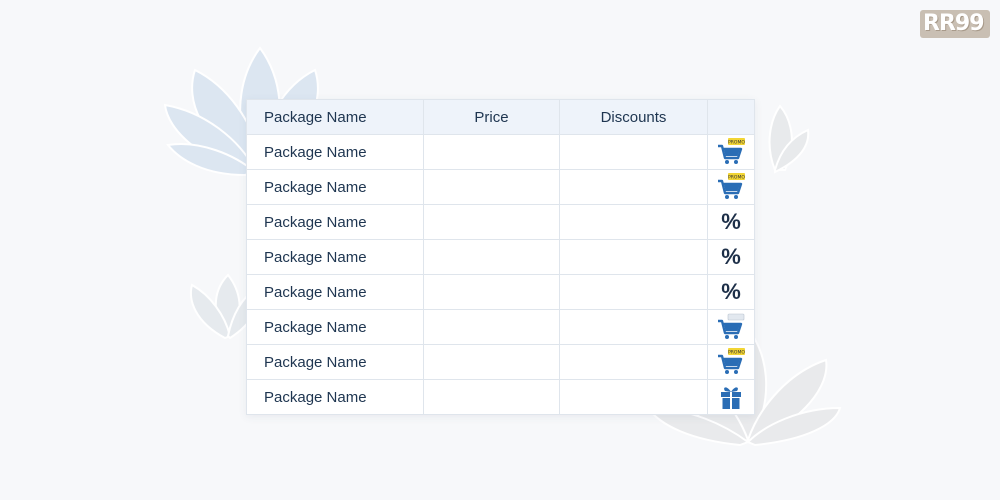 This screenshot has width=1000, height=500. Describe the element at coordinates (789, 139) in the screenshot. I see `lotus-right-top-icon` at that location.